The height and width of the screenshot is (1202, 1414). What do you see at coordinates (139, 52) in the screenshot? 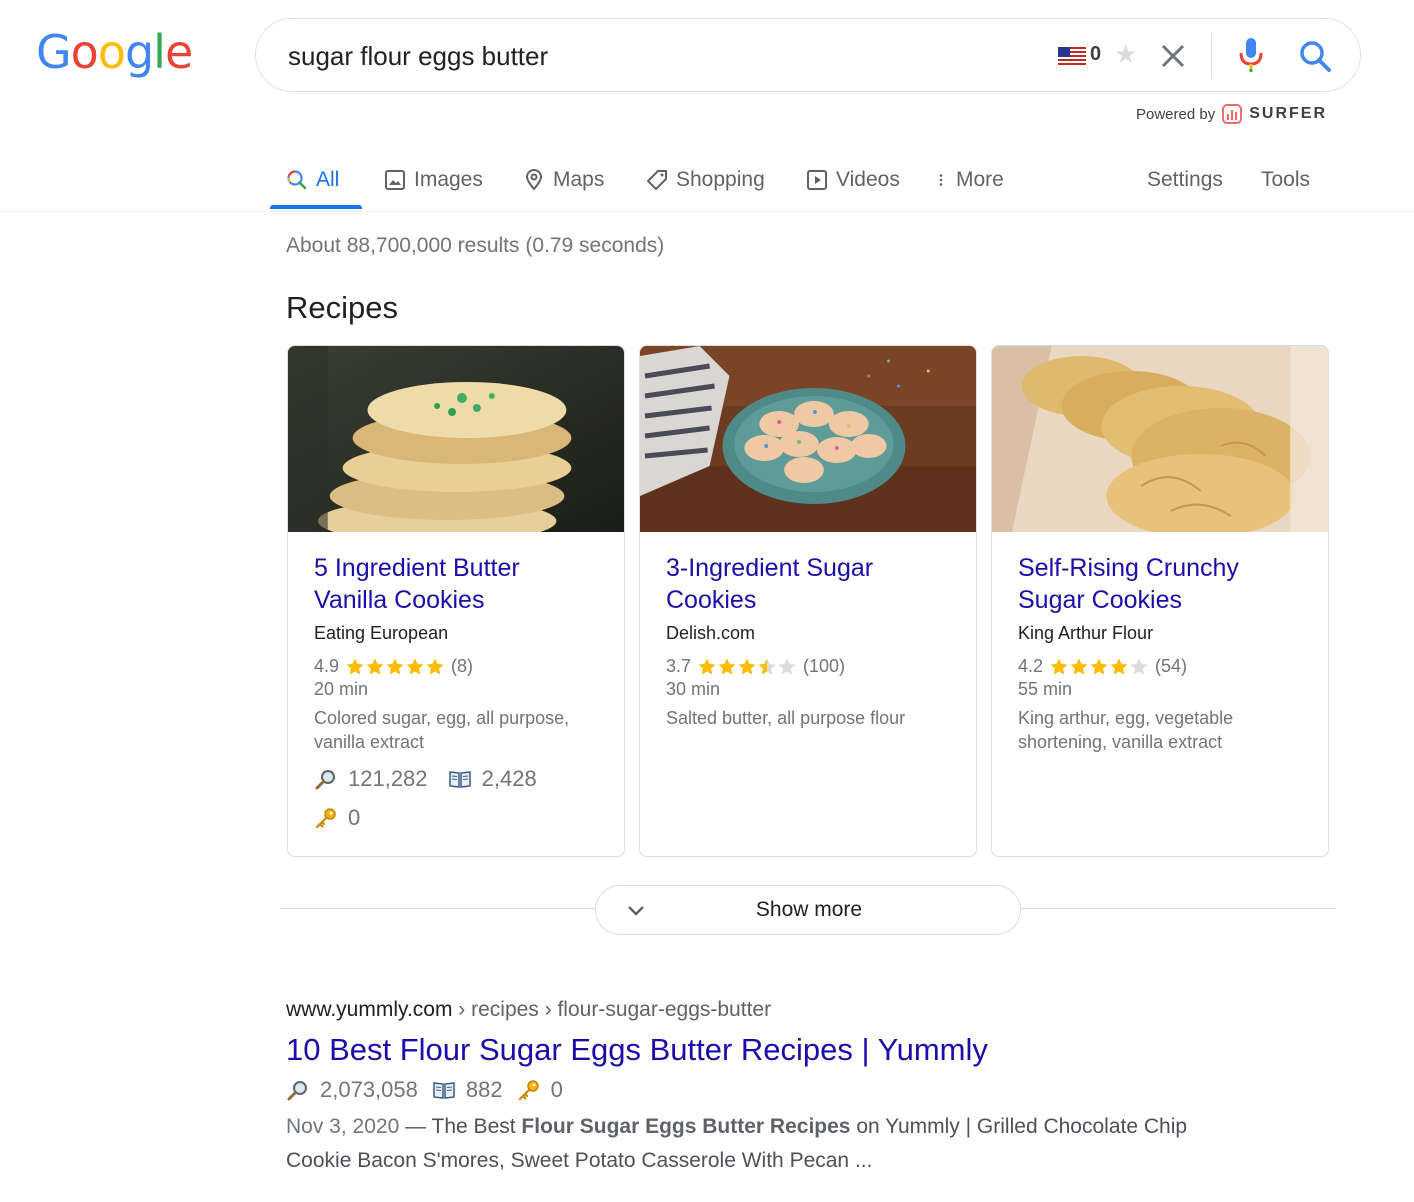
I see `logo-letter: g` at bounding box center [139, 52].